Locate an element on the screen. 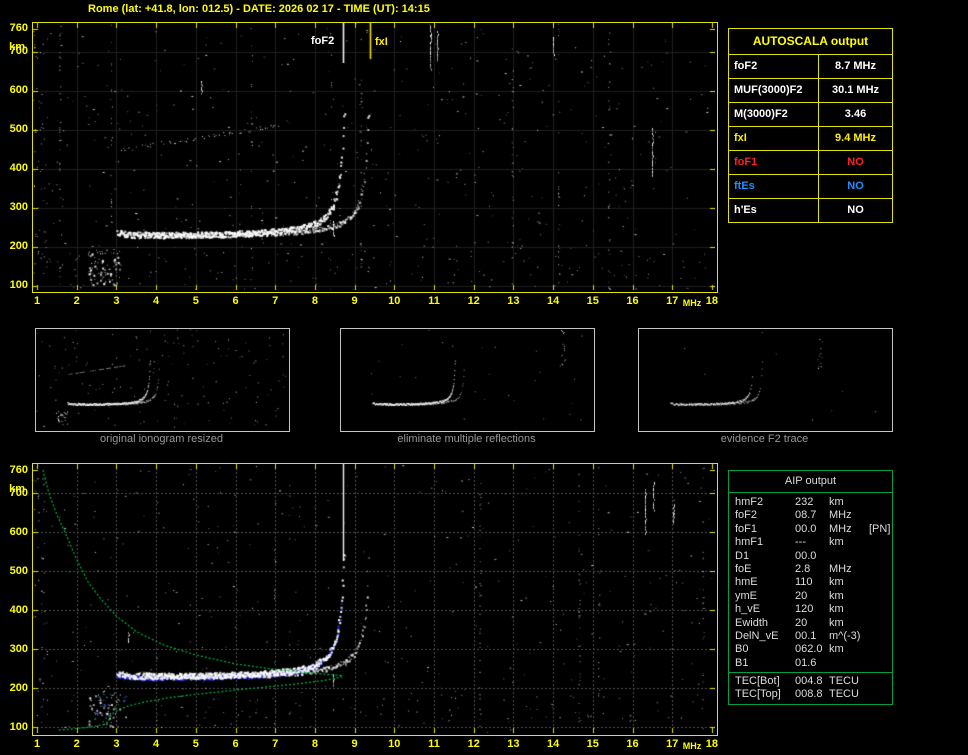 The width and height of the screenshot is (968, 755). aip-param-name: hmF2 is located at coordinates (749, 502).